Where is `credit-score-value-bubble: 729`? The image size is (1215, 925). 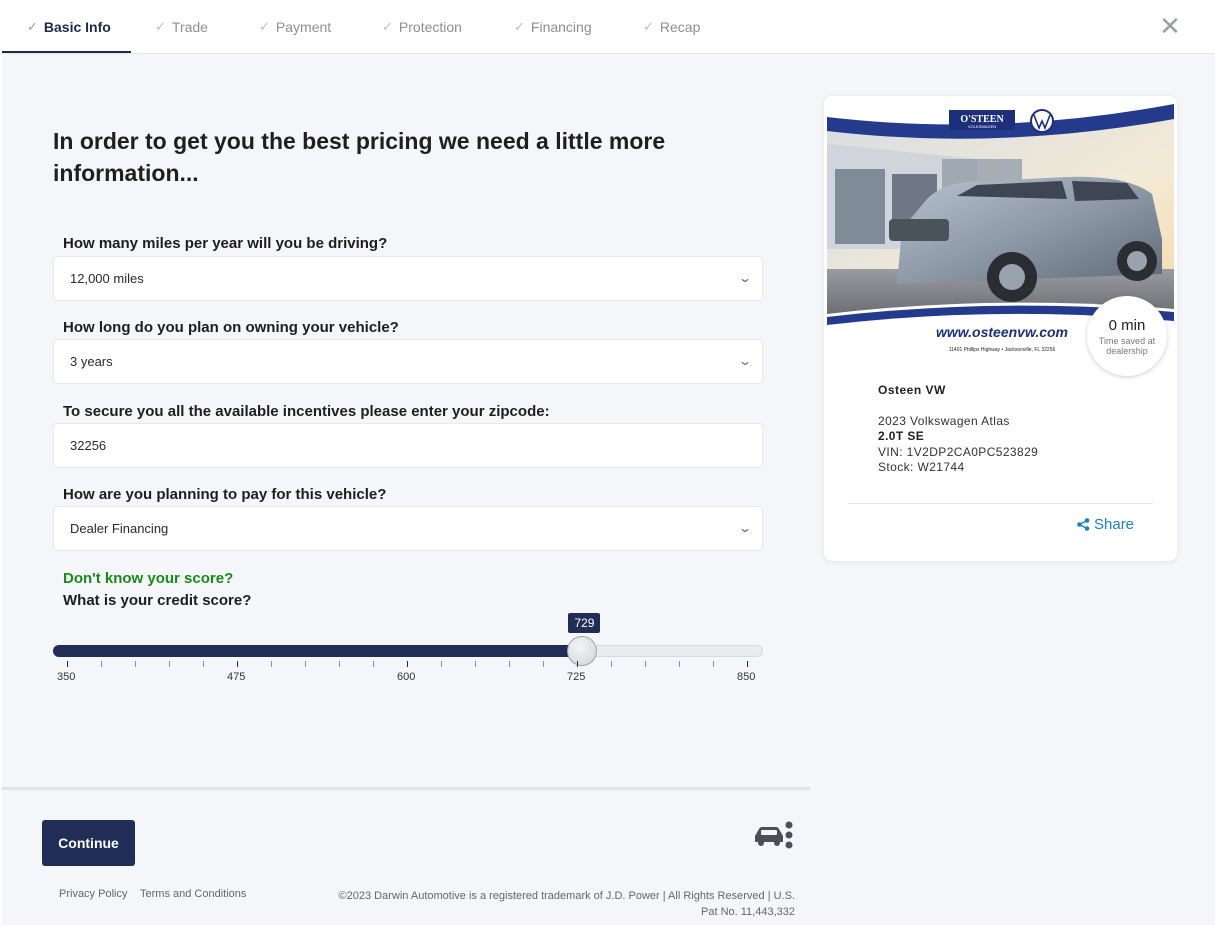 credit-score-value-bubble: 729 is located at coordinates (584, 623).